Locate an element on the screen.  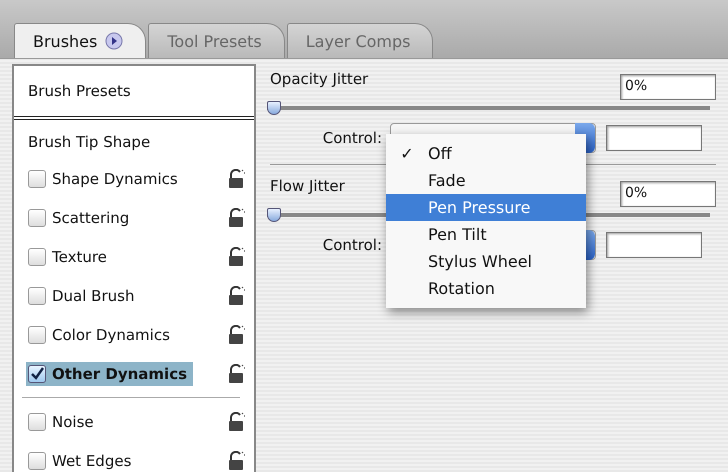
menu-item: Pen Pressure is located at coordinates (486, 207).